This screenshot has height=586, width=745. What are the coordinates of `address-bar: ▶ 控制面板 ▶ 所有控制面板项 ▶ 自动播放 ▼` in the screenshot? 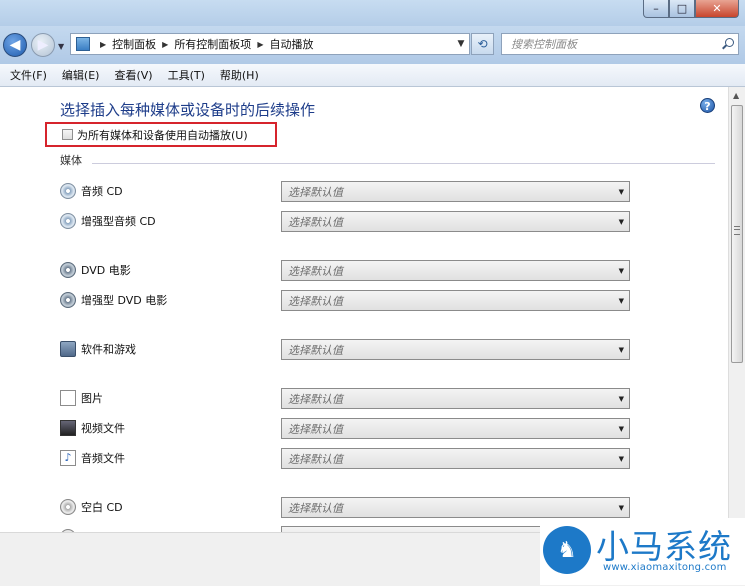 It's located at (270, 44).